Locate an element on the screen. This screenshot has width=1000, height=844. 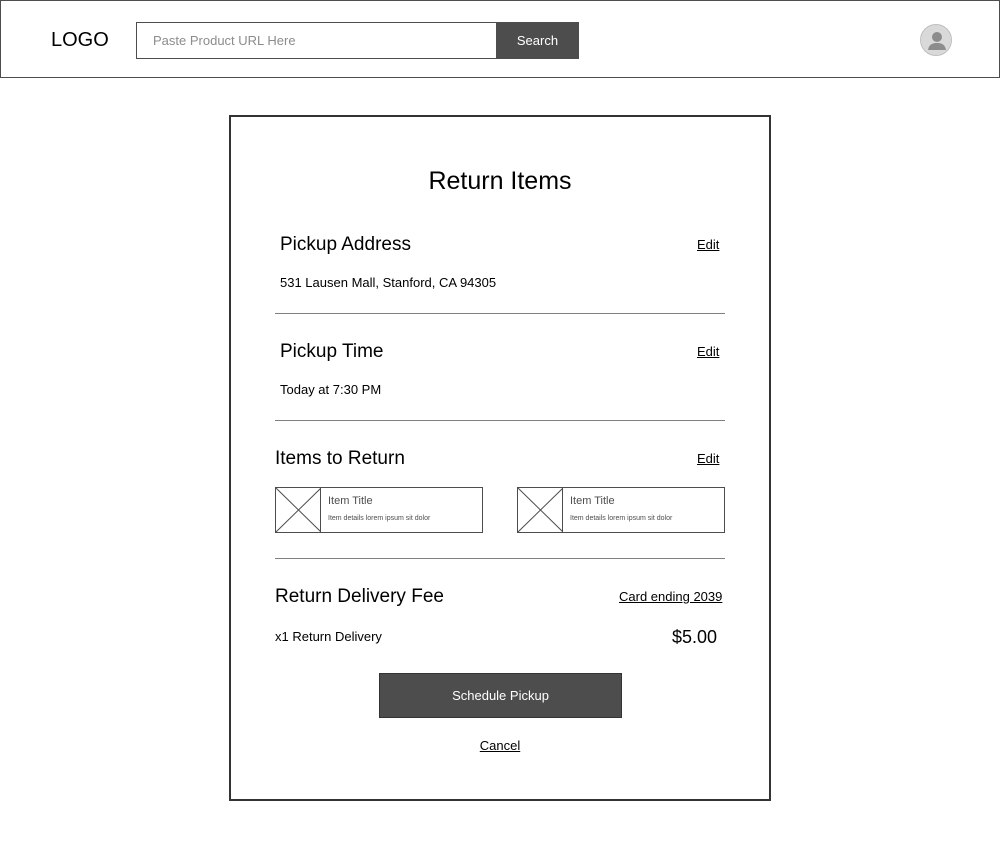
return-delivery-fee-heading: Return Delivery Fee is located at coordinates (359, 596).